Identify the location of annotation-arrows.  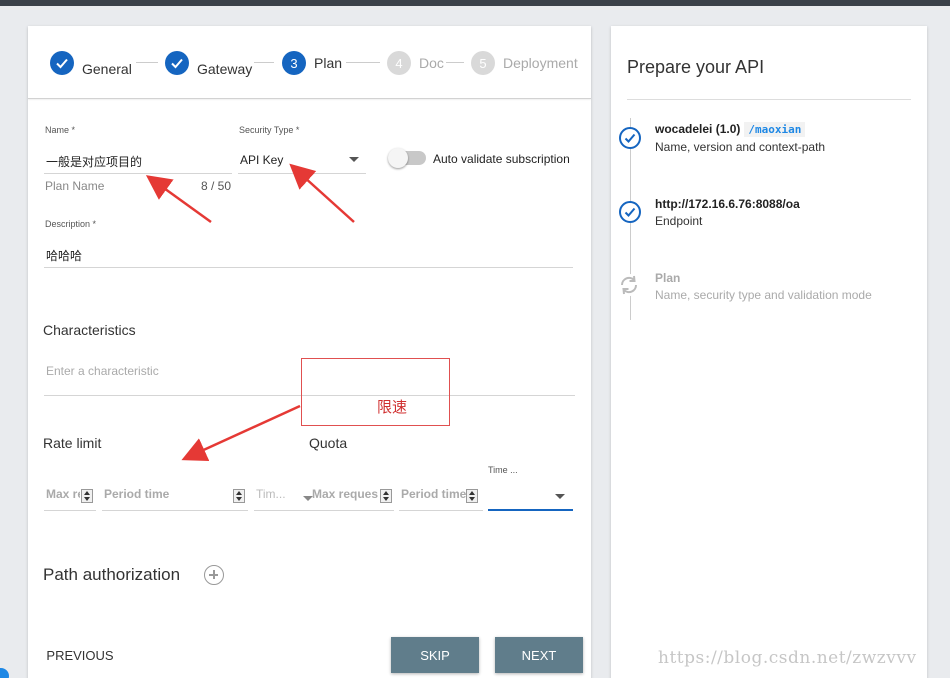
(250, 312).